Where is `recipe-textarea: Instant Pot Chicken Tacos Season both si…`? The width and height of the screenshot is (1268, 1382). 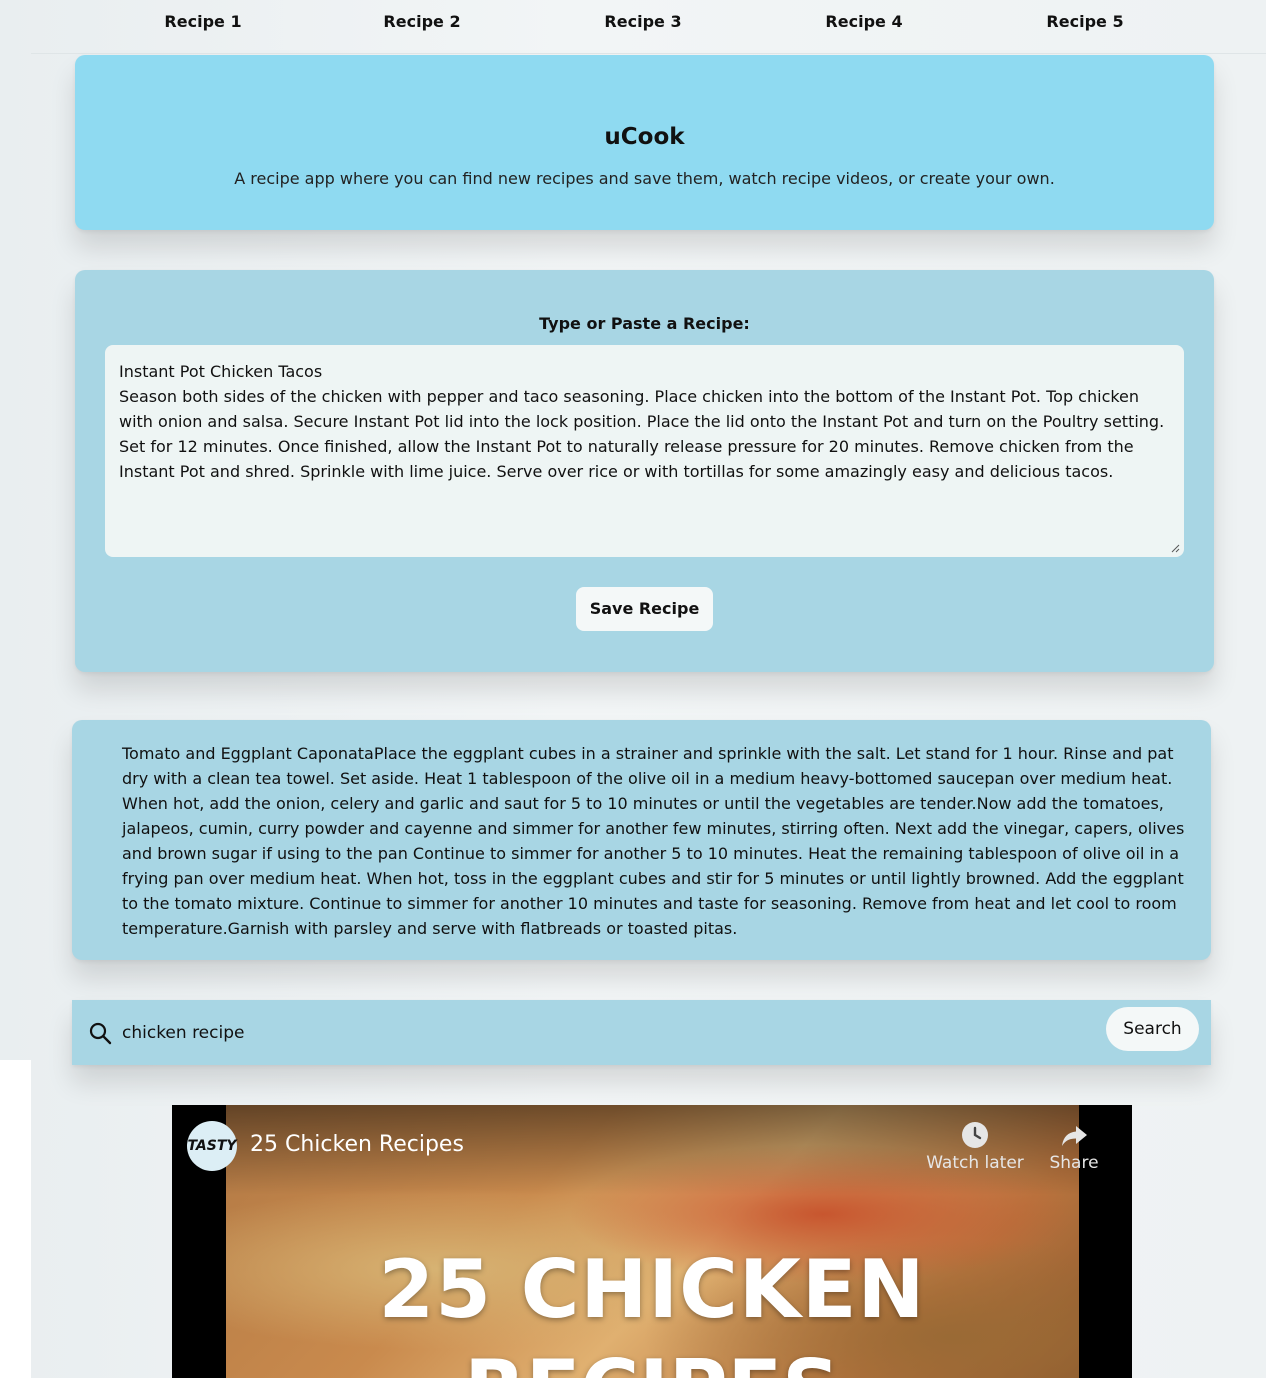
recipe-textarea: Instant Pot Chicken Tacos Season both si… is located at coordinates (644, 451).